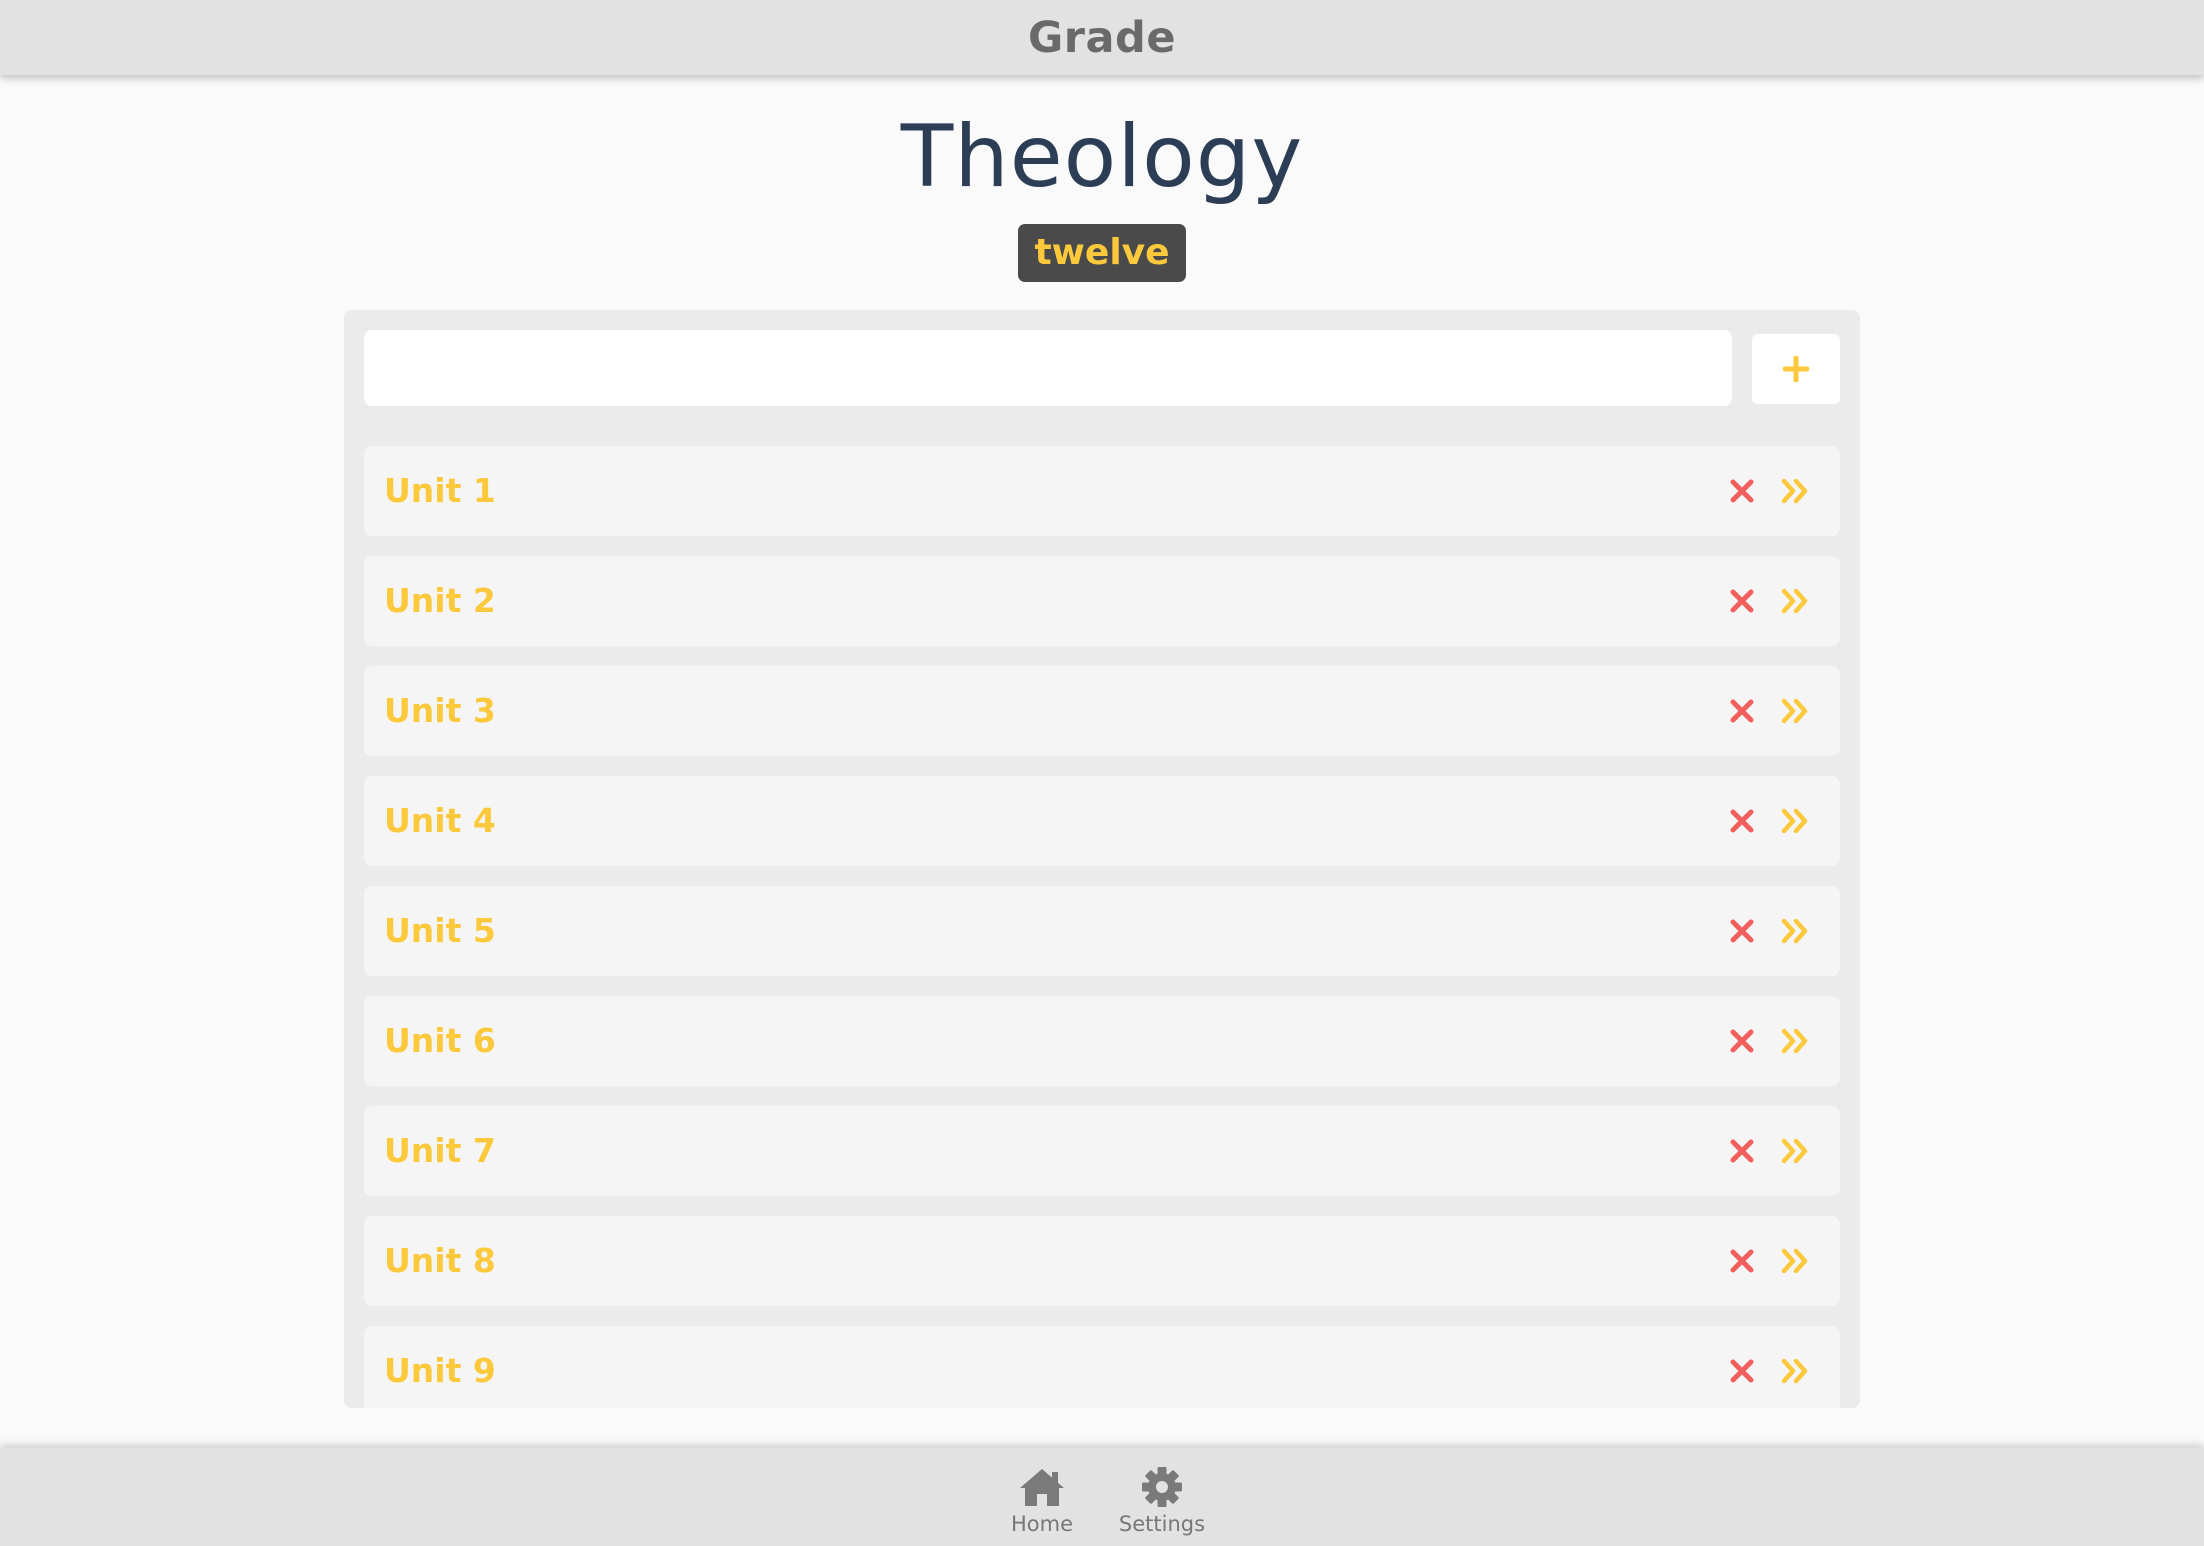 The height and width of the screenshot is (1546, 2204). I want to click on unit-label: Unit 2, so click(440, 600).